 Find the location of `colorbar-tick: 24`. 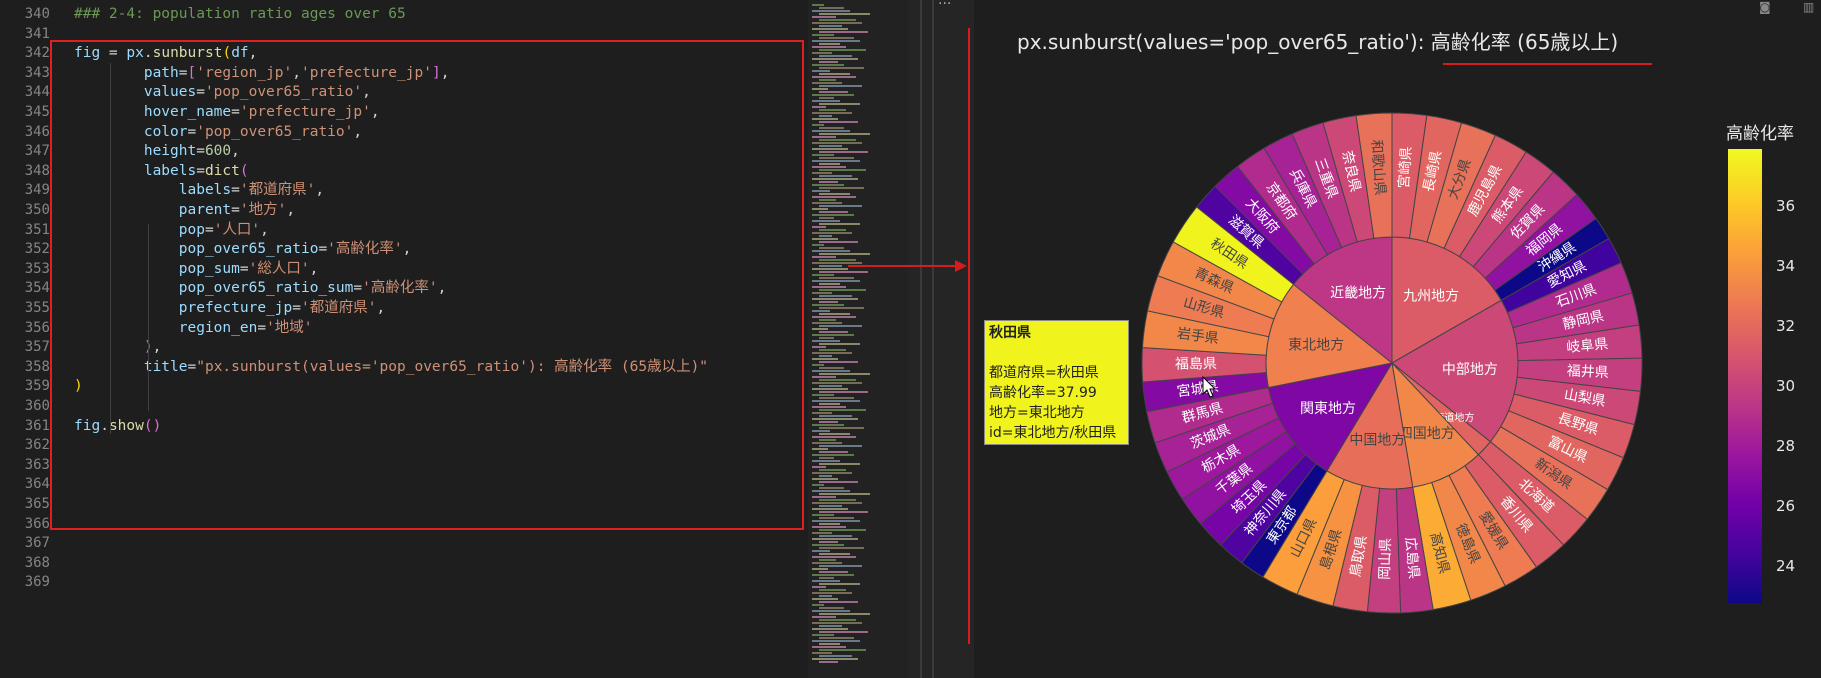

colorbar-tick: 24 is located at coordinates (1786, 566).